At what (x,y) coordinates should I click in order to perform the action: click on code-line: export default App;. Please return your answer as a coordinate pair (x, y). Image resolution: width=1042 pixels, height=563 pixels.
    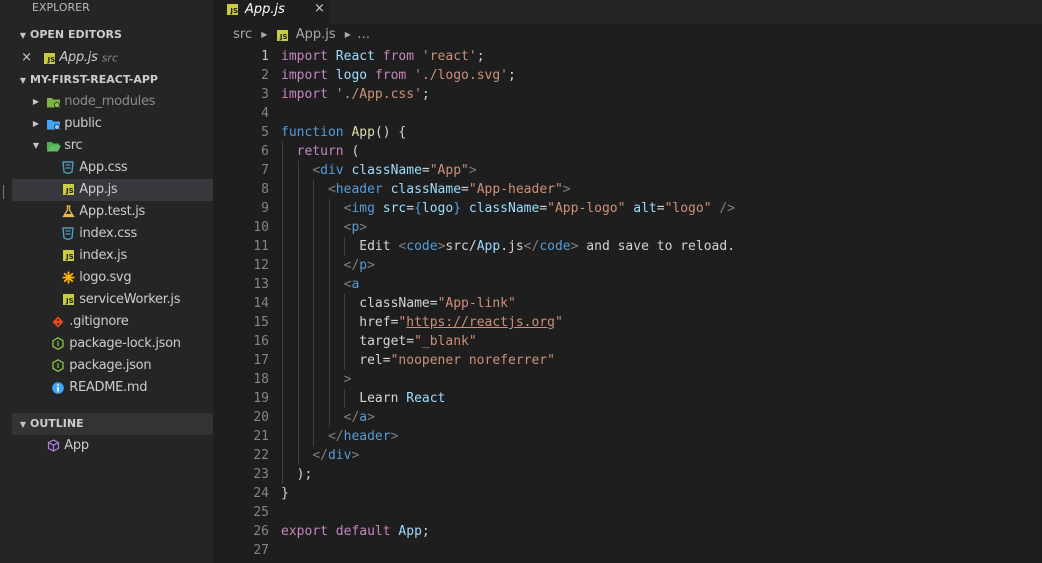
    Looking at the image, I should click on (355, 531).